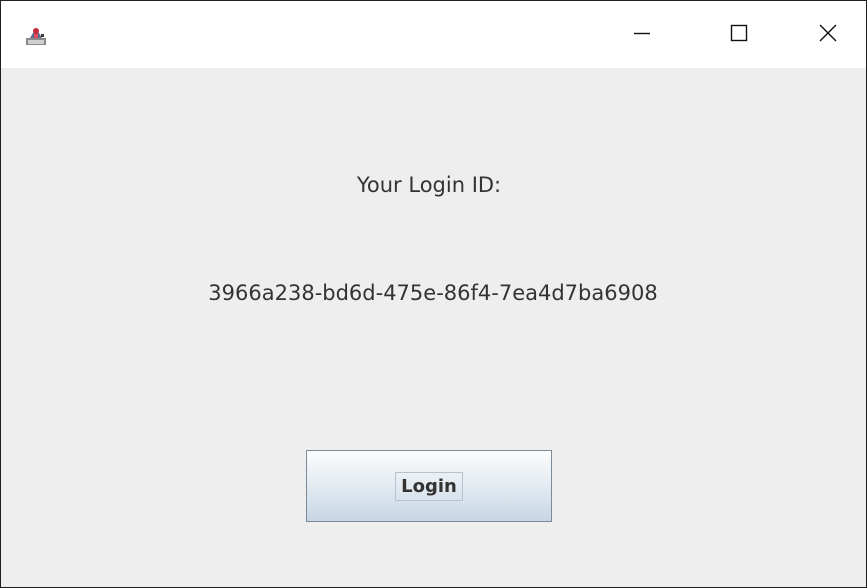 The height and width of the screenshot is (588, 867). I want to click on close-button, so click(828, 34).